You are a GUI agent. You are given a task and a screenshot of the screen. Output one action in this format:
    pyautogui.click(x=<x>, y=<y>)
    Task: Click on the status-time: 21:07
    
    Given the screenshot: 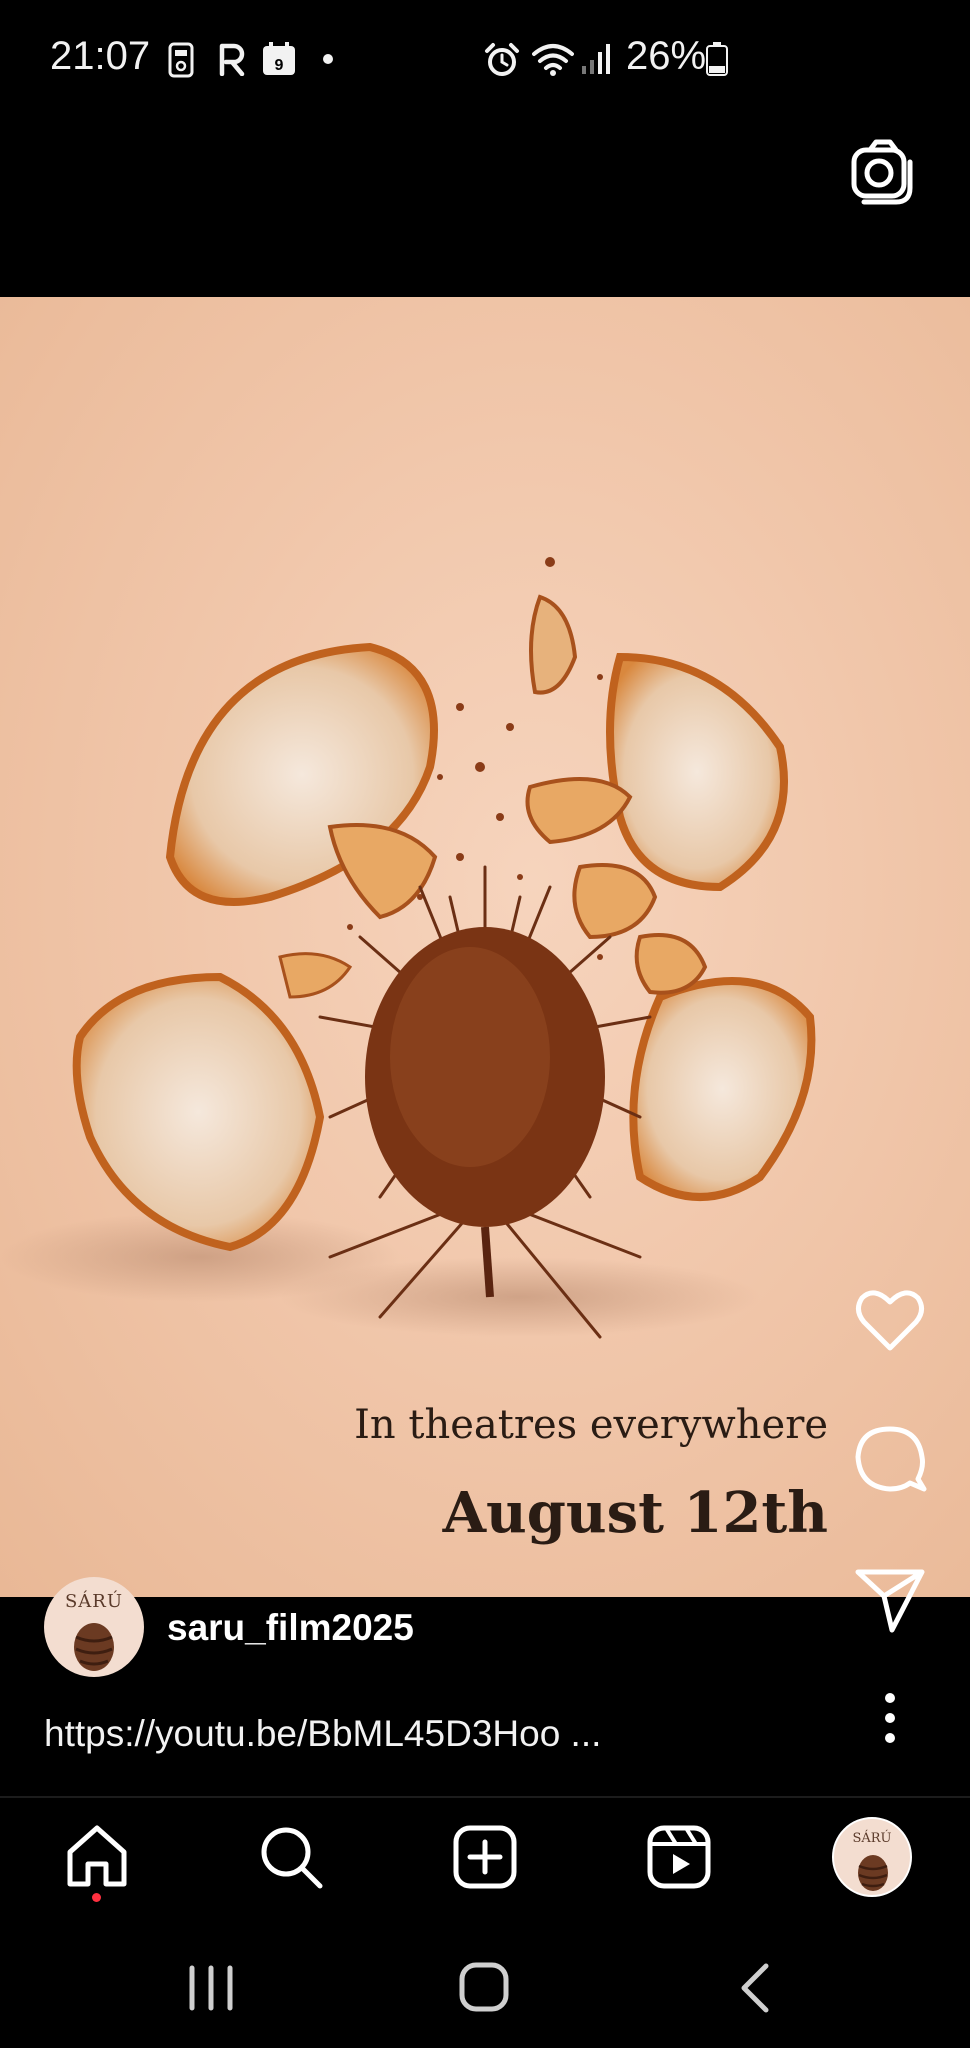 What is the action you would take?
    pyautogui.click(x=100, y=56)
    